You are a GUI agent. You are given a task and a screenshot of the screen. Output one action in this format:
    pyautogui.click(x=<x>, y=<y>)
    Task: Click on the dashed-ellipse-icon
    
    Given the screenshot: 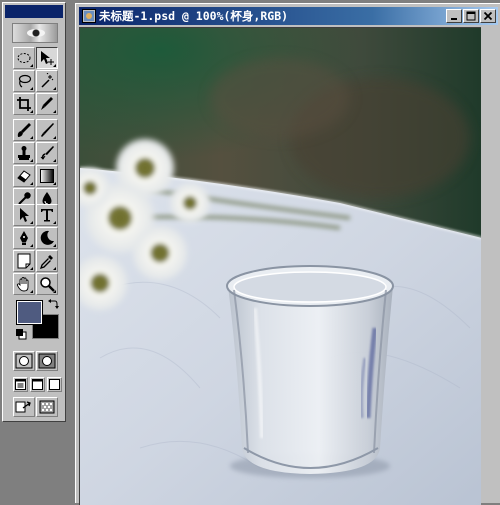 What is the action you would take?
    pyautogui.click(x=24, y=58)
    